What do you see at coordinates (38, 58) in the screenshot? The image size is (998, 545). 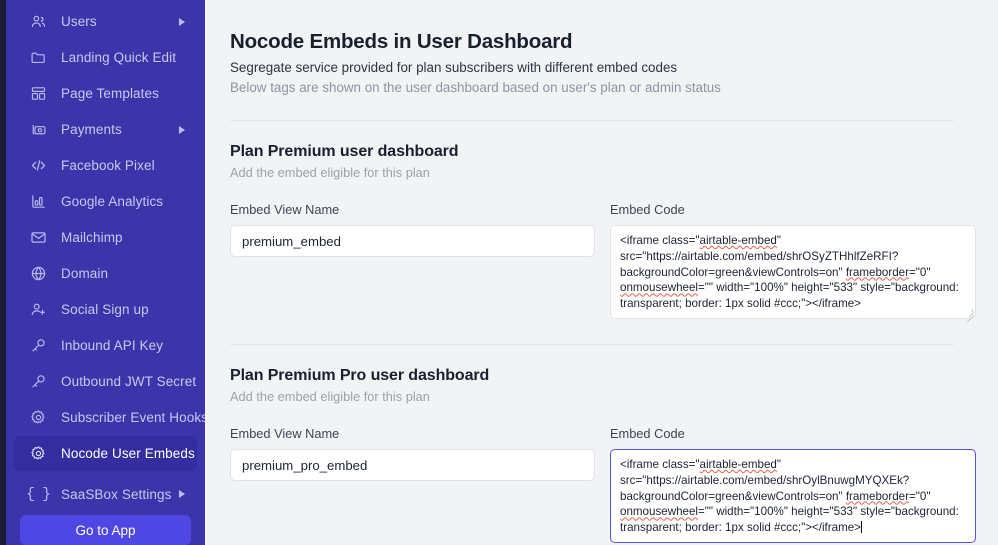 I see `folder-icon` at bounding box center [38, 58].